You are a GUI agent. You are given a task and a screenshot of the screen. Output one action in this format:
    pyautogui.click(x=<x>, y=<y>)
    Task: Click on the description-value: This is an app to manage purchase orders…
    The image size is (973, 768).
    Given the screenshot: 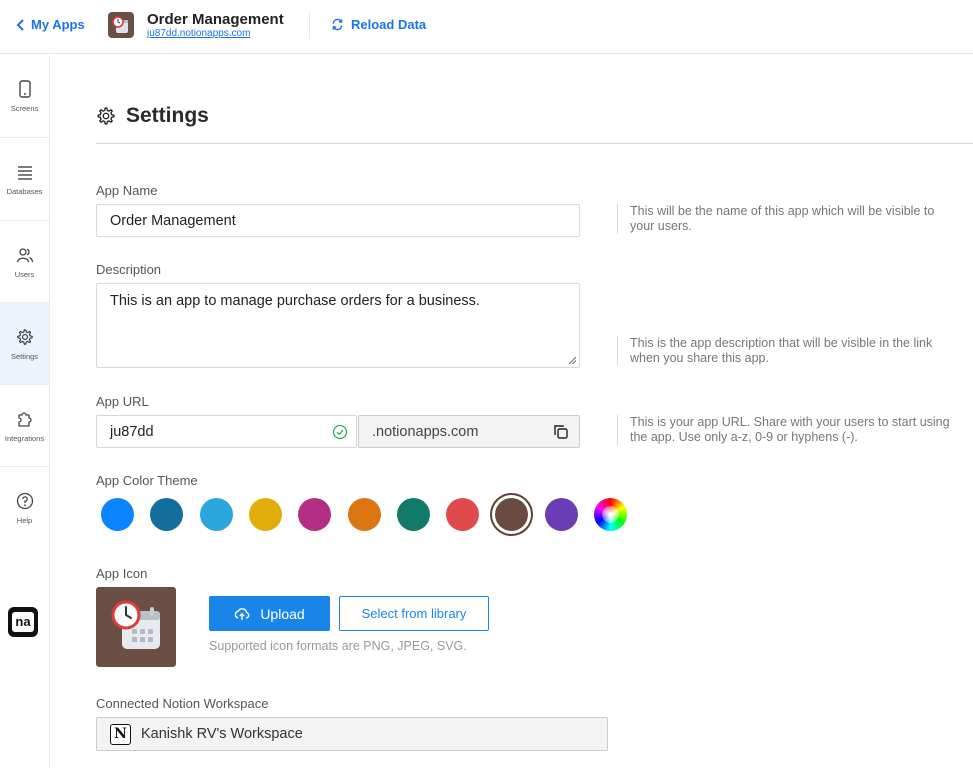 What is the action you would take?
    pyautogui.click(x=295, y=301)
    